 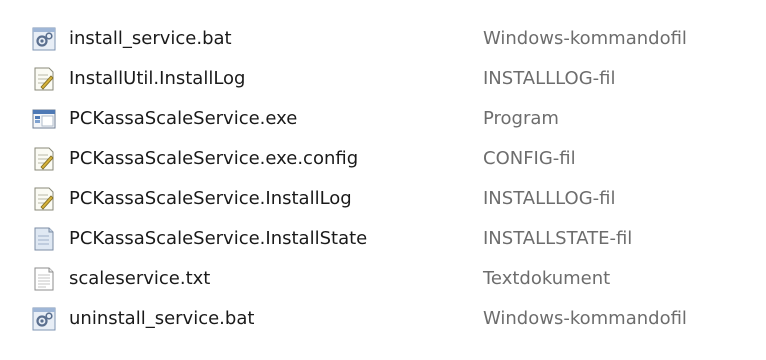 What do you see at coordinates (44, 279) in the screenshot?
I see `text-document-icon` at bounding box center [44, 279].